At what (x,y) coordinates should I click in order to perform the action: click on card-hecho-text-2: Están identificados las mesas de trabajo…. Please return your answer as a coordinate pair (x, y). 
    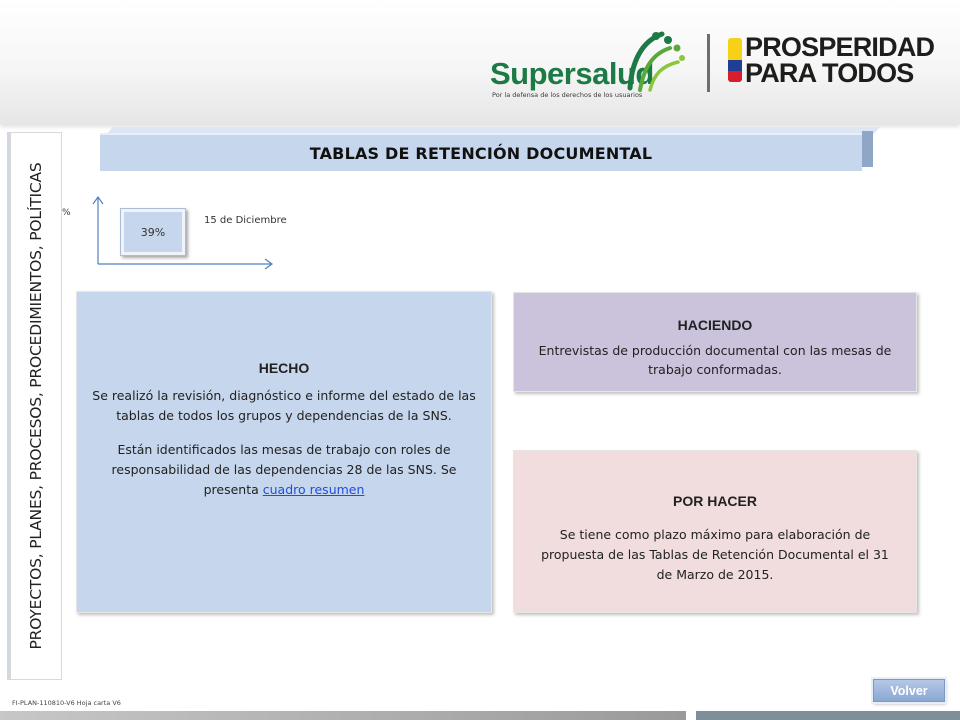
    Looking at the image, I should click on (284, 470).